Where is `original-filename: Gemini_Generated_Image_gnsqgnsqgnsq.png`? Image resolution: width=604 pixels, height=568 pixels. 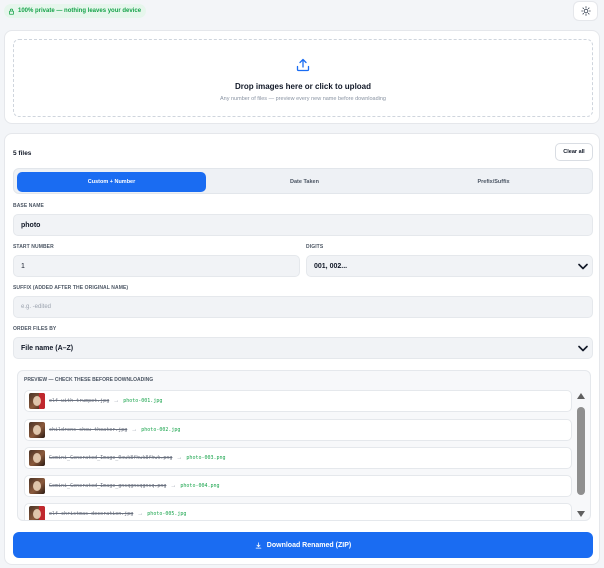 original-filename: Gemini_Generated_Image_gnsqgnsqgnsq.png is located at coordinates (108, 486).